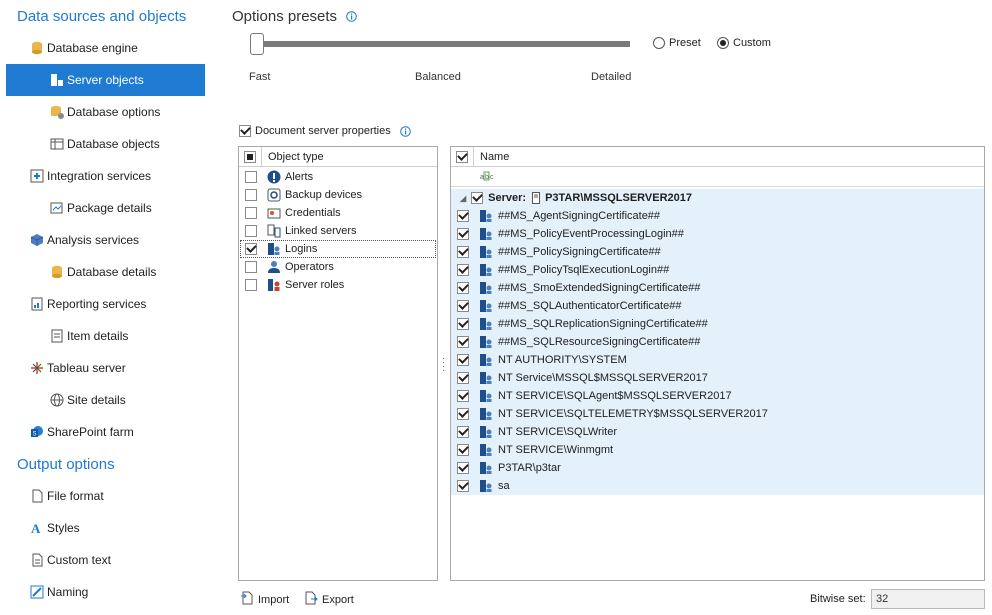 The width and height of the screenshot is (992, 615). I want to click on import-button: Import, so click(264, 599).